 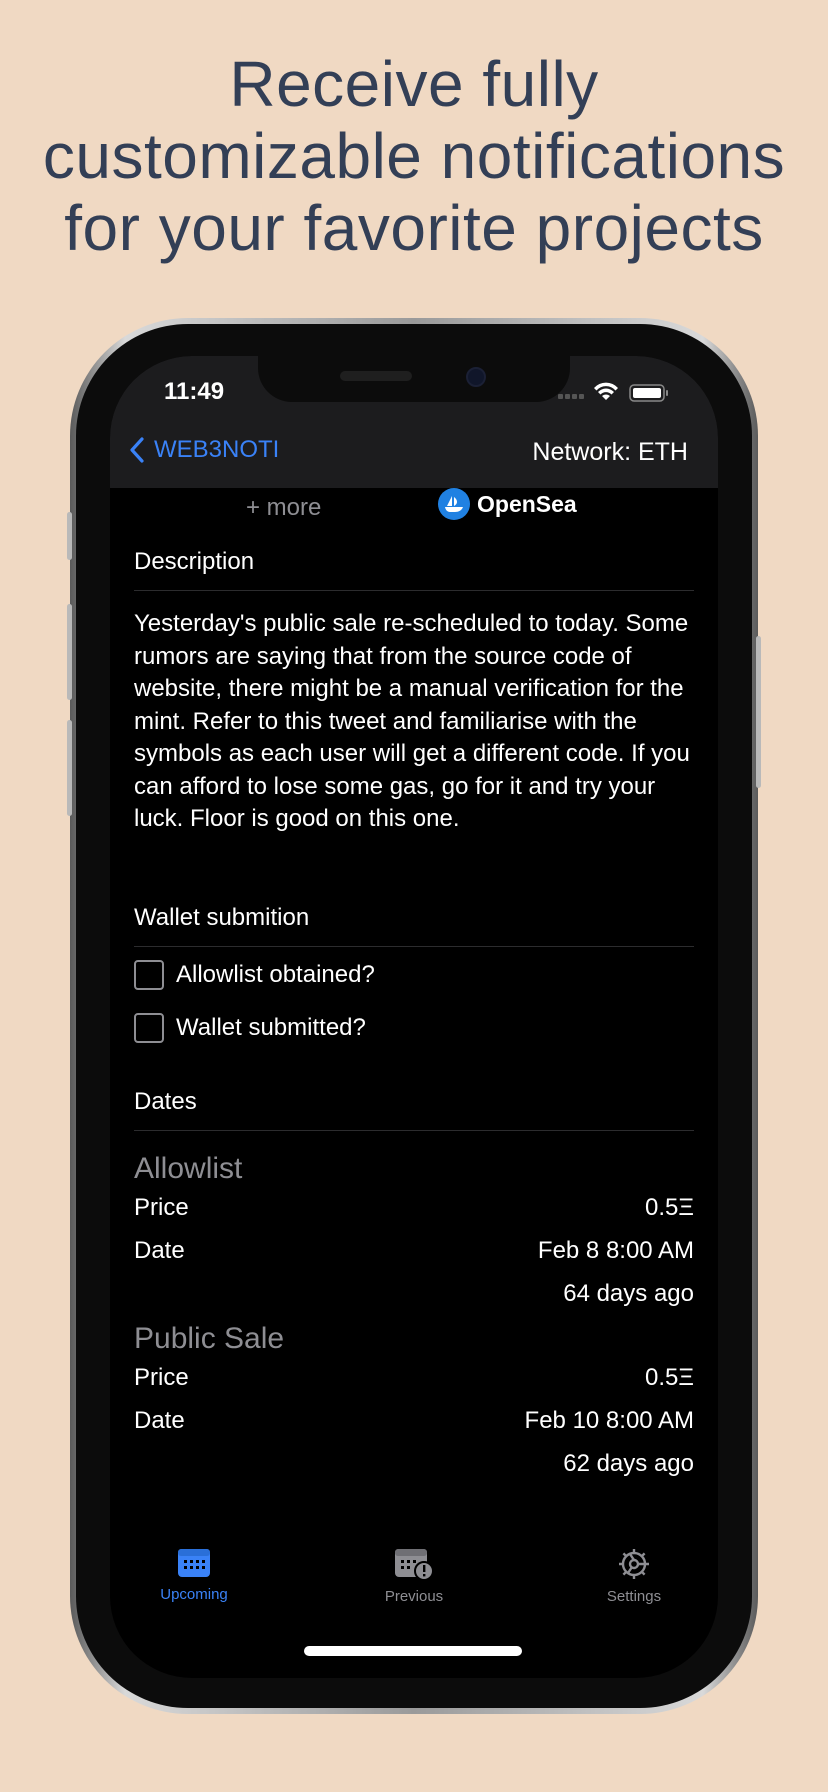 What do you see at coordinates (209, 1338) in the screenshot?
I see `public-sale-phase-title: Public Sale` at bounding box center [209, 1338].